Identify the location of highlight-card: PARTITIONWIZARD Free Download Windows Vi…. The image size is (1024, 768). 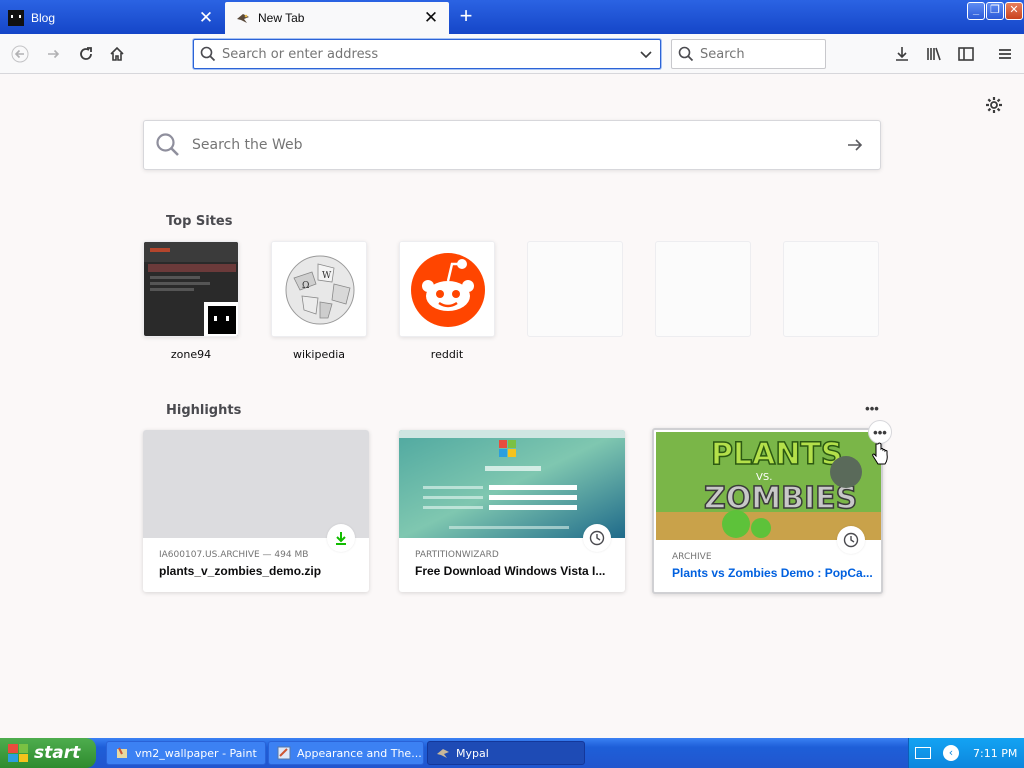
(512, 511).